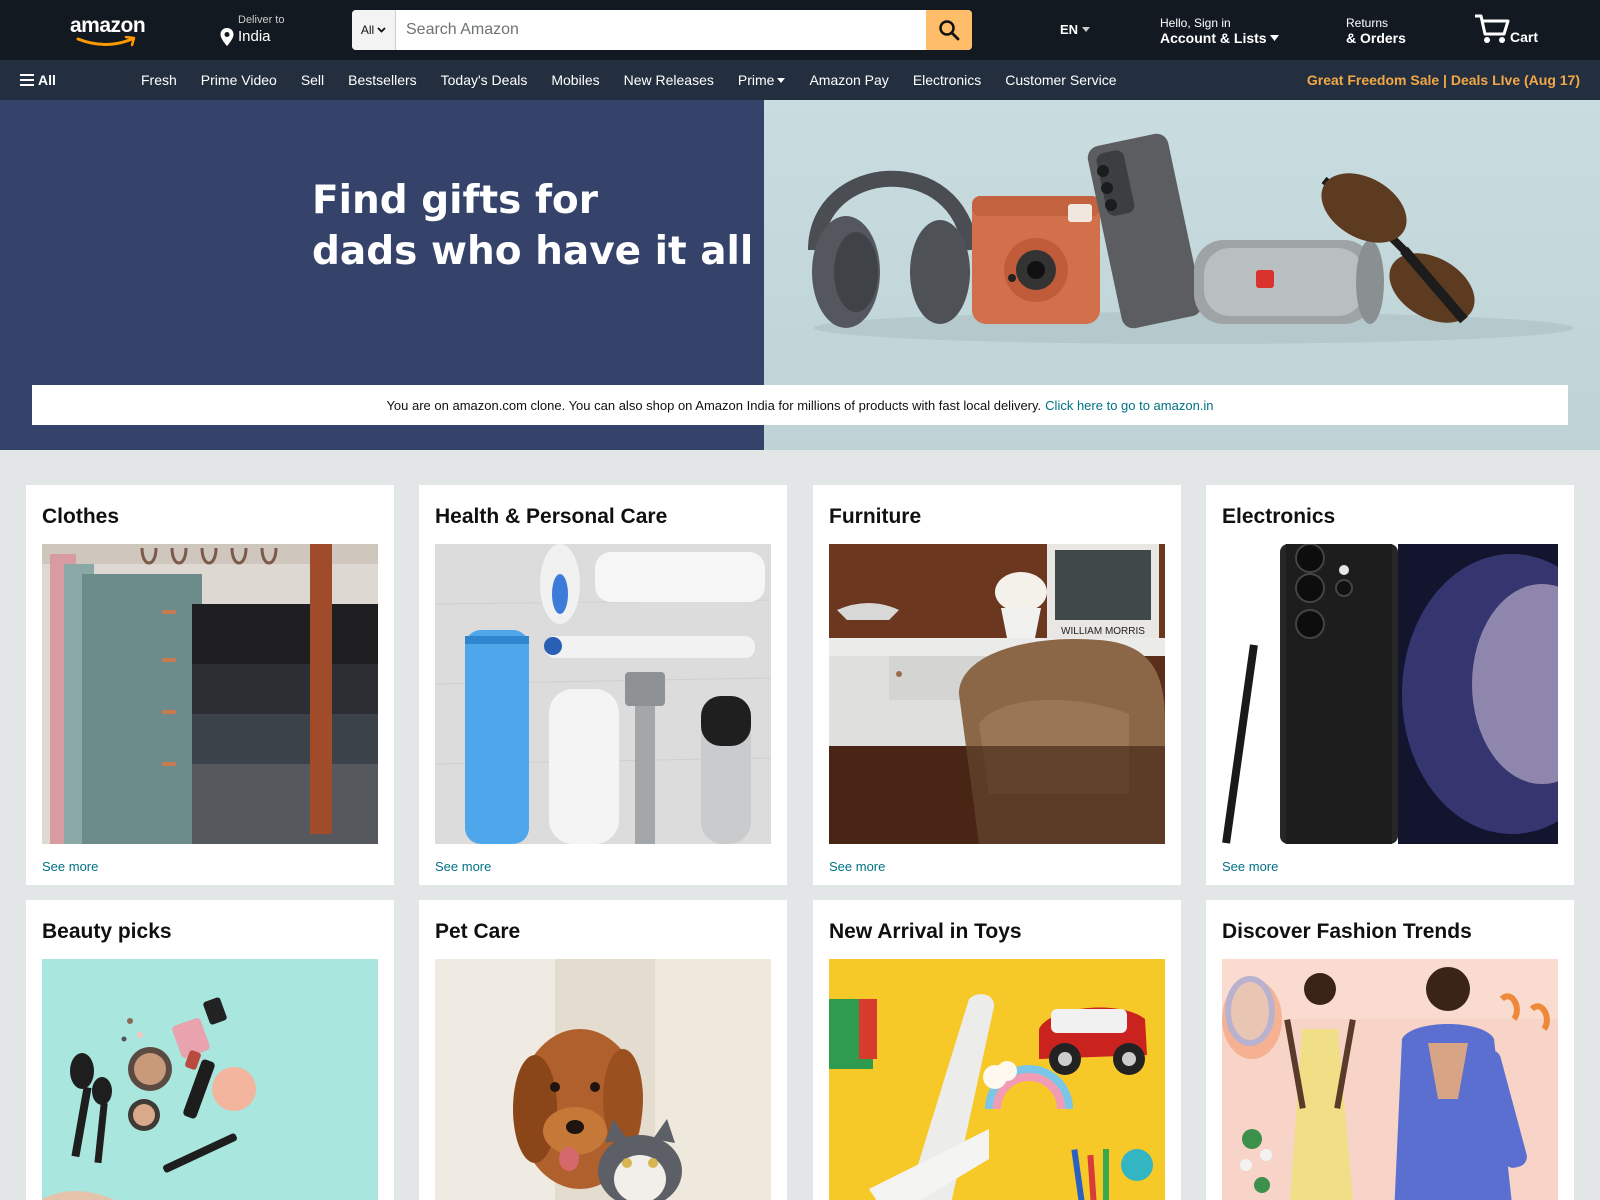 This screenshot has height=1200, width=1600. Describe the element at coordinates (1390, 694) in the screenshot. I see `electronics-image` at that location.